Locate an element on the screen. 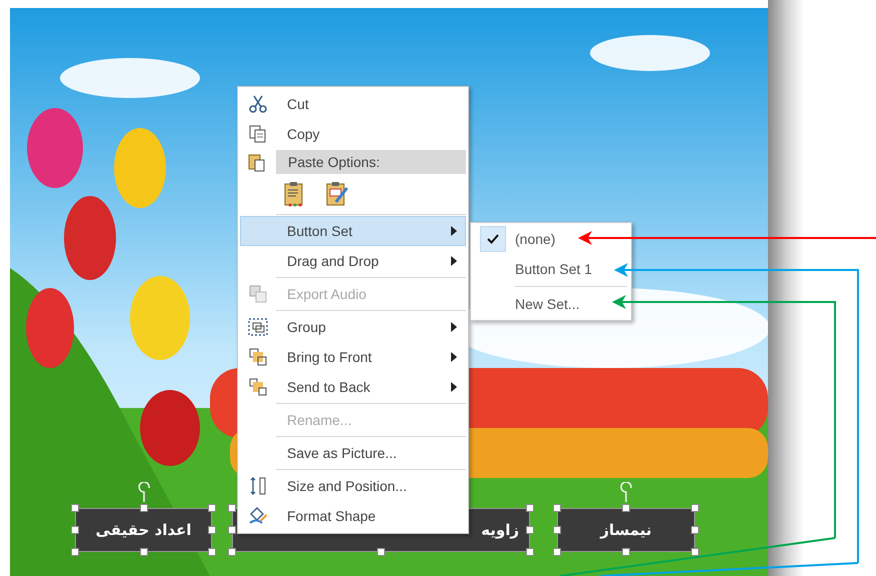 The height and width of the screenshot is (576, 876). menu-item: Send to Back is located at coordinates (353, 387).